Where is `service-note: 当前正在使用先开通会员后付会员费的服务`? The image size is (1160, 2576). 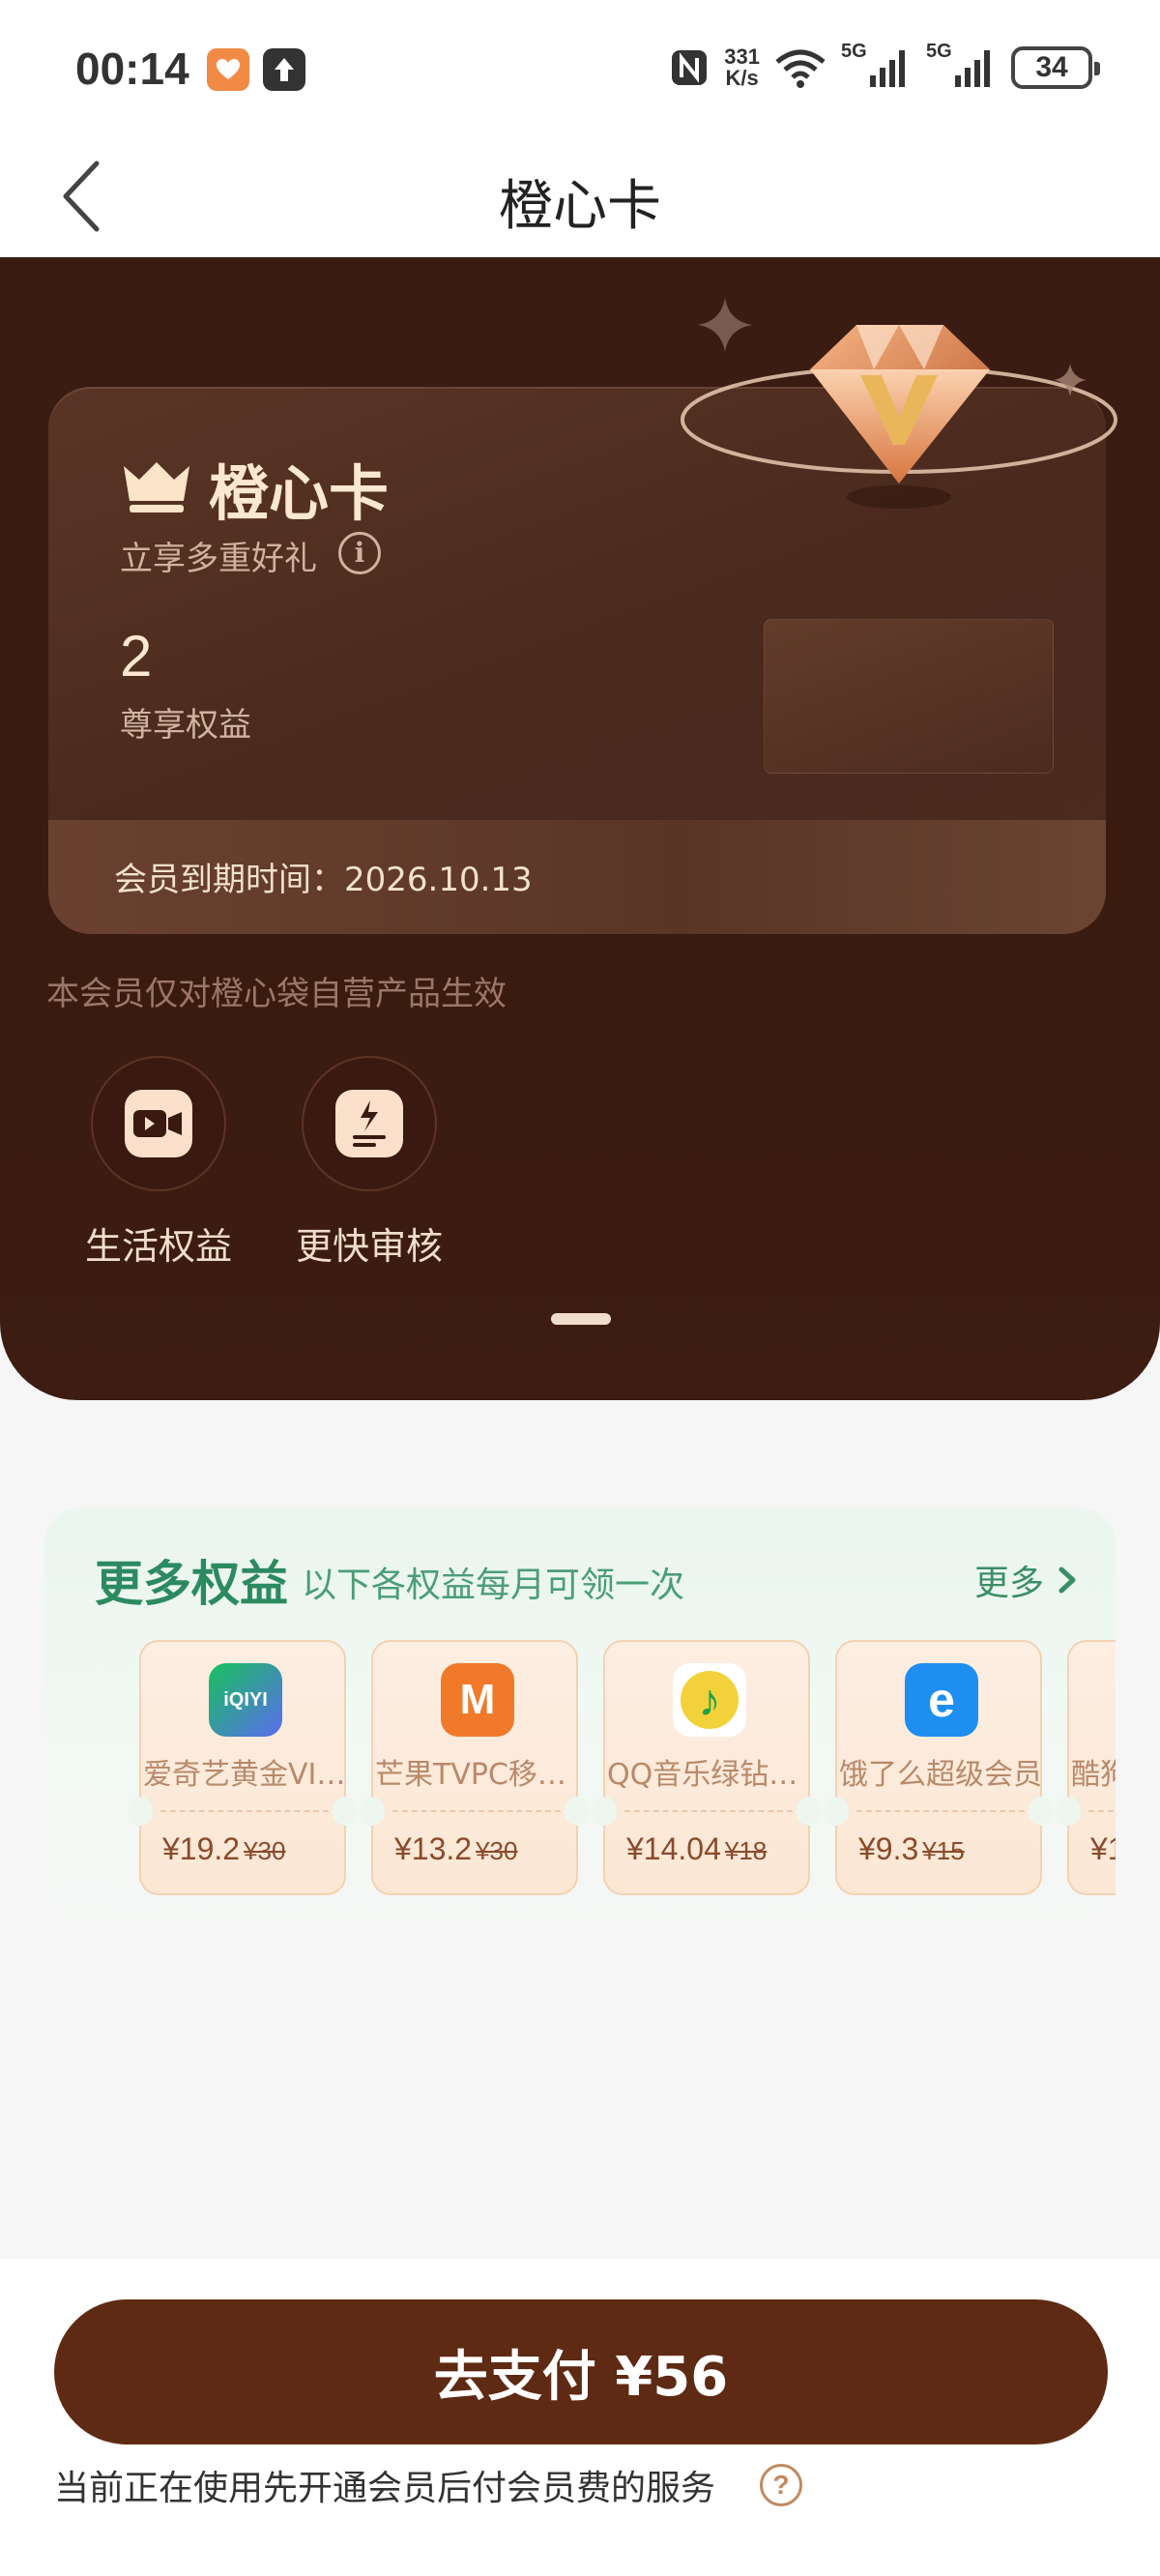
service-note: 当前正在使用先开通会员后付会员费的服务 is located at coordinates (385, 2488).